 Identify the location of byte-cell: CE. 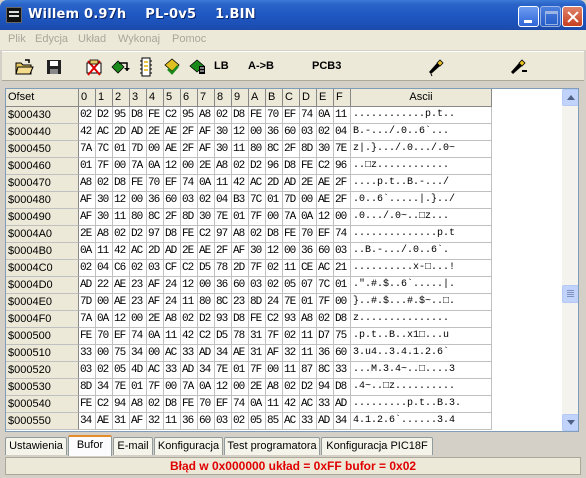
(308, 268).